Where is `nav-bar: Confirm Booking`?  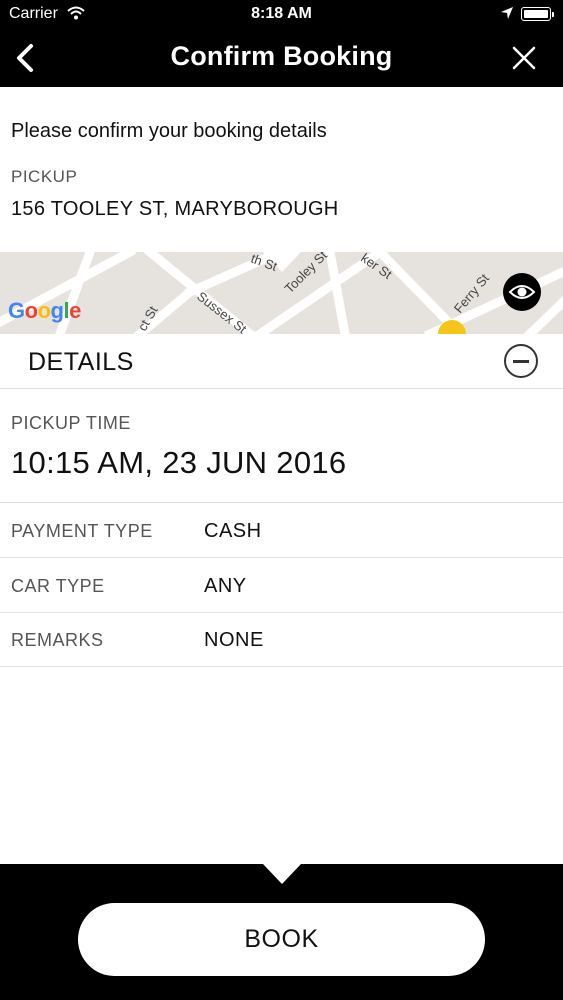 nav-bar: Confirm Booking is located at coordinates (281, 58).